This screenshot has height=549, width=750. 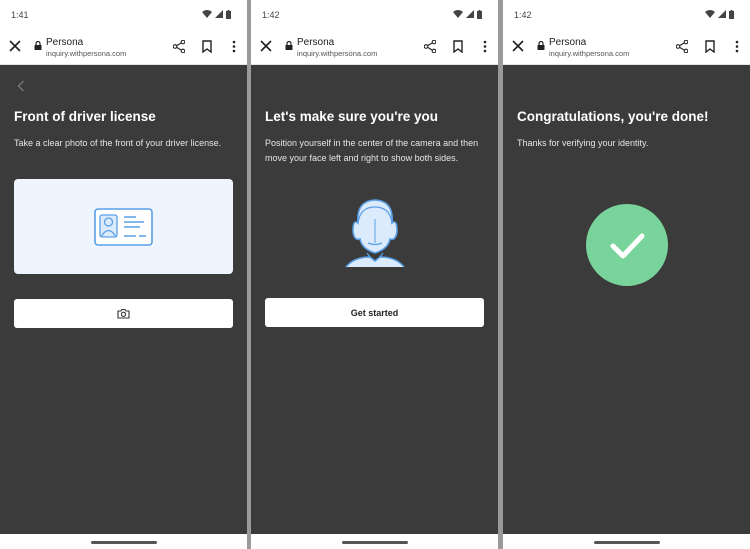 I want to click on take-photo-button, so click(x=123, y=313).